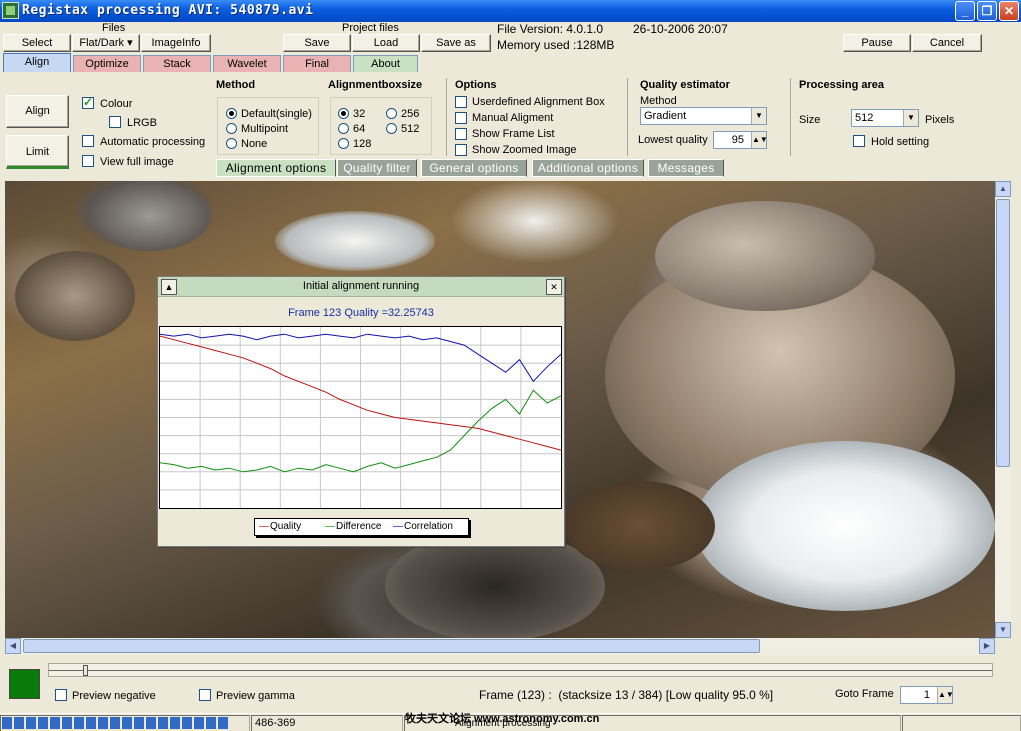  Describe the element at coordinates (61, 695) in the screenshot. I see `preview-negative-checkbox` at that location.